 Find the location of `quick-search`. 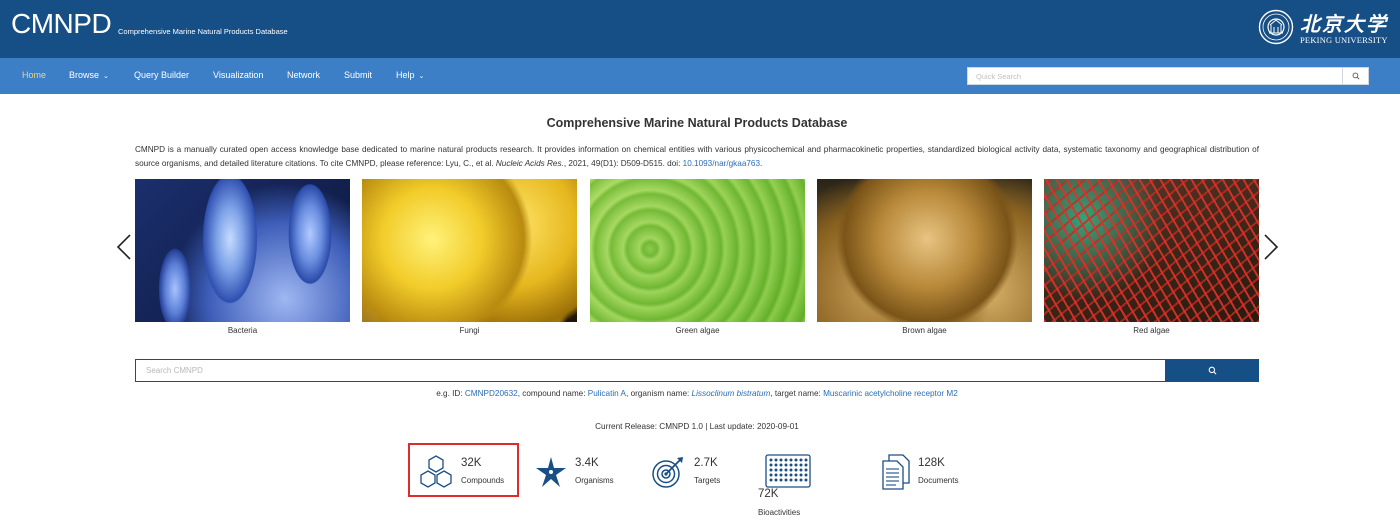

quick-search is located at coordinates (1168, 76).